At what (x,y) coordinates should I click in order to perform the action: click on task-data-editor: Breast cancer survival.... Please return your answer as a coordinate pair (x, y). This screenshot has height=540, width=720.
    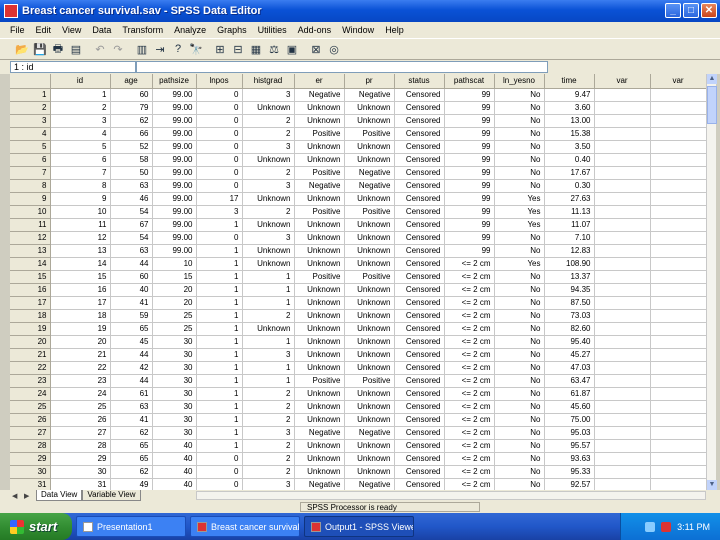
    Looking at the image, I should click on (245, 526).